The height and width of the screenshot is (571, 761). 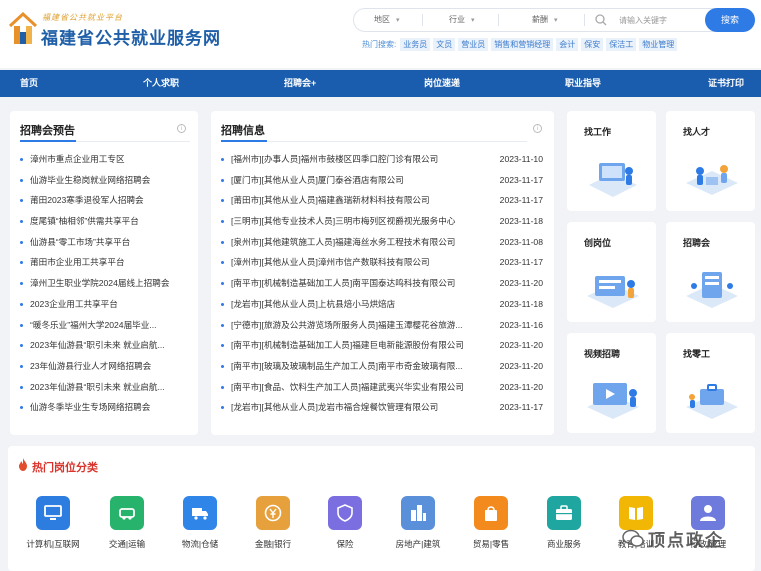 I want to click on search-input, so click(x=660, y=20).